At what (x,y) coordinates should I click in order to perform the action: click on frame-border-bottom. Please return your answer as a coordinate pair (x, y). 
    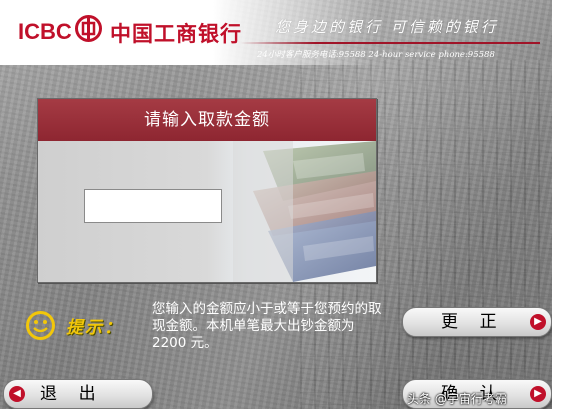
    Looking at the image, I should click on (280, 413).